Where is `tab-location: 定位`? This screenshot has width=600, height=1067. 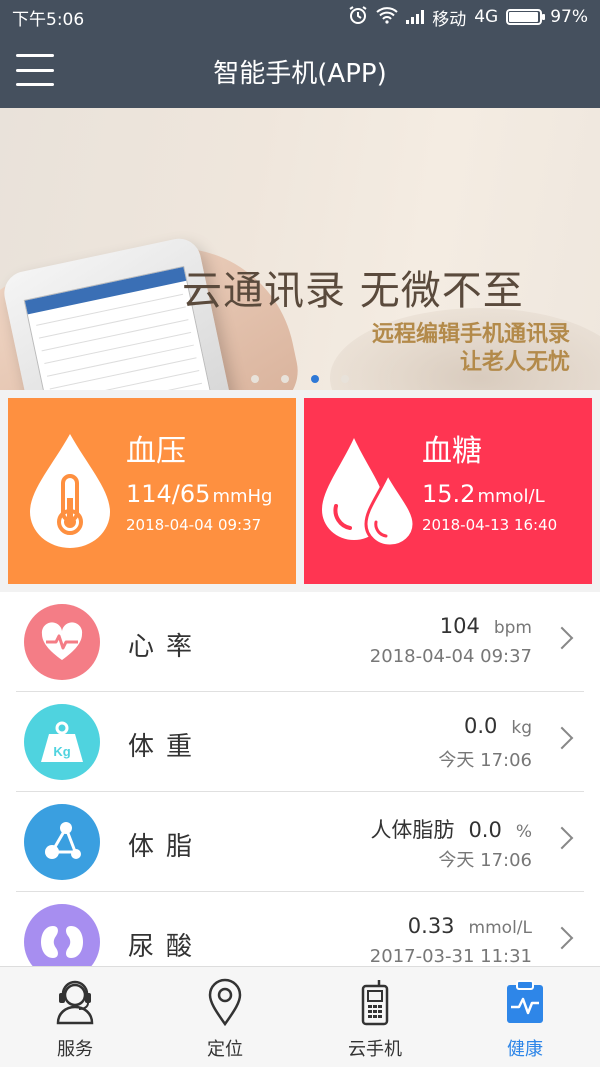
tab-location: 定位 is located at coordinates (225, 1017).